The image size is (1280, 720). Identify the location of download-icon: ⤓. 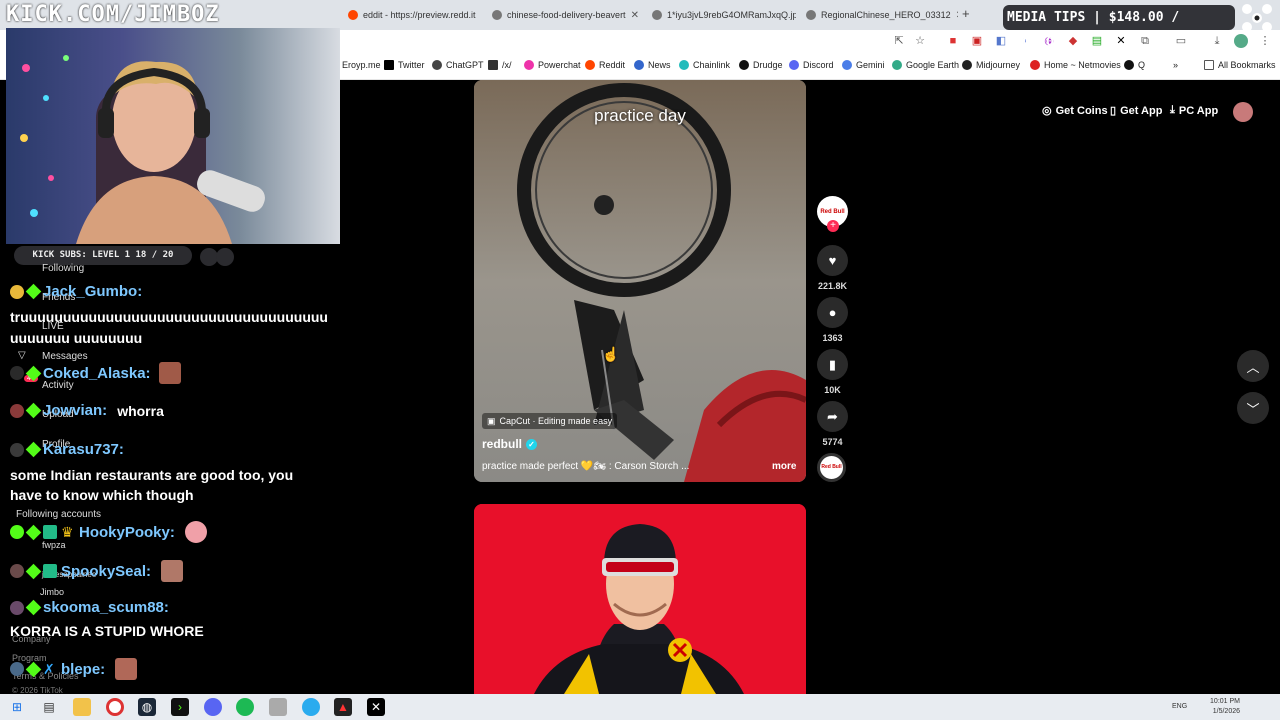
(1217, 41).